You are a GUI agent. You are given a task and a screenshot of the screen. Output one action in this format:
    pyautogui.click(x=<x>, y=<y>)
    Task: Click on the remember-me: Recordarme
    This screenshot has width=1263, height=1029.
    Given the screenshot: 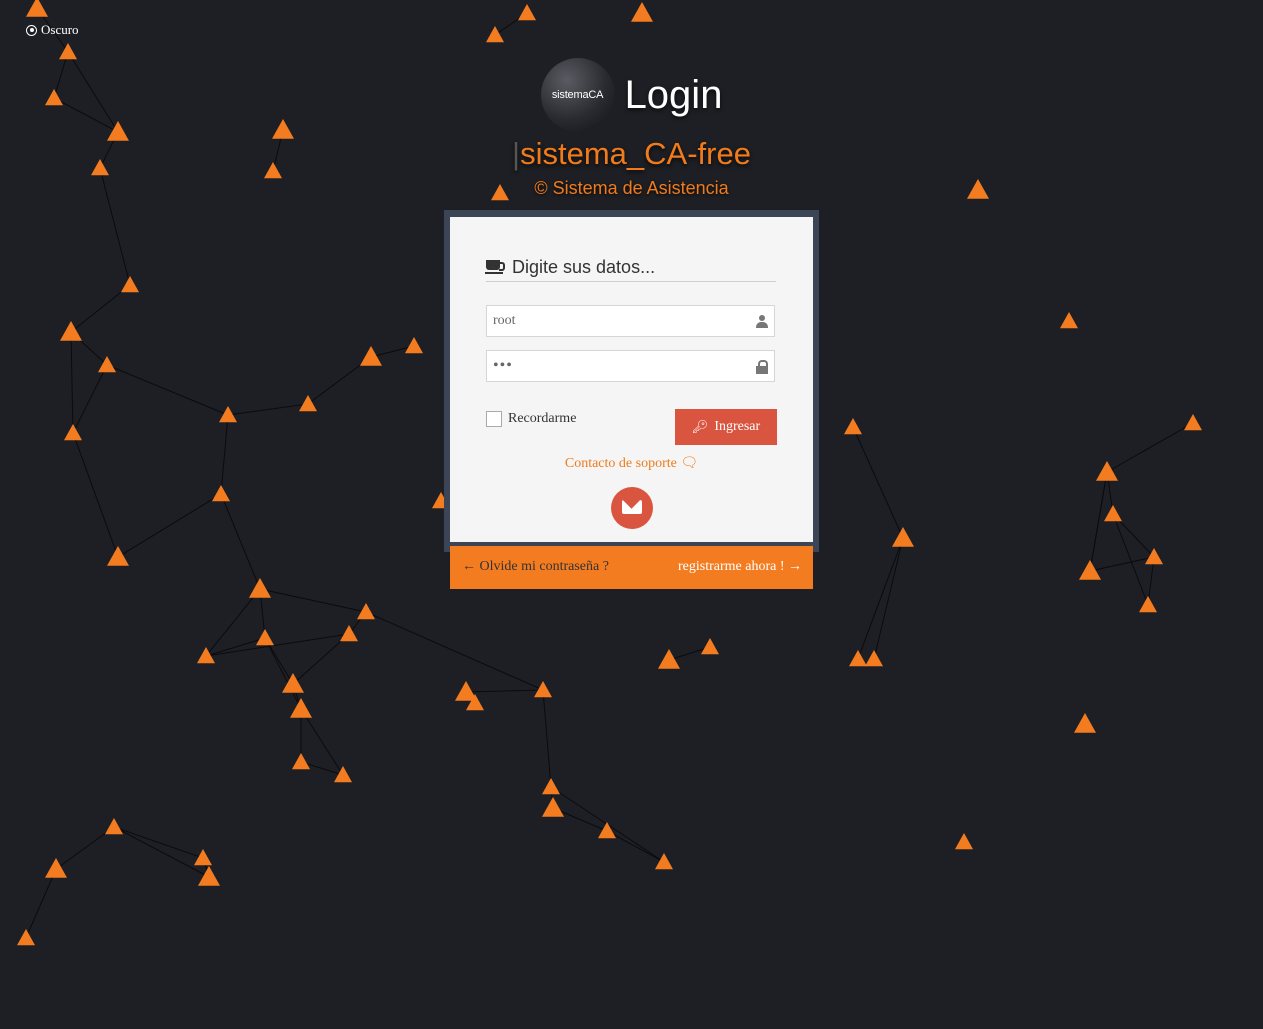 What is the action you would take?
    pyautogui.click(x=531, y=419)
    